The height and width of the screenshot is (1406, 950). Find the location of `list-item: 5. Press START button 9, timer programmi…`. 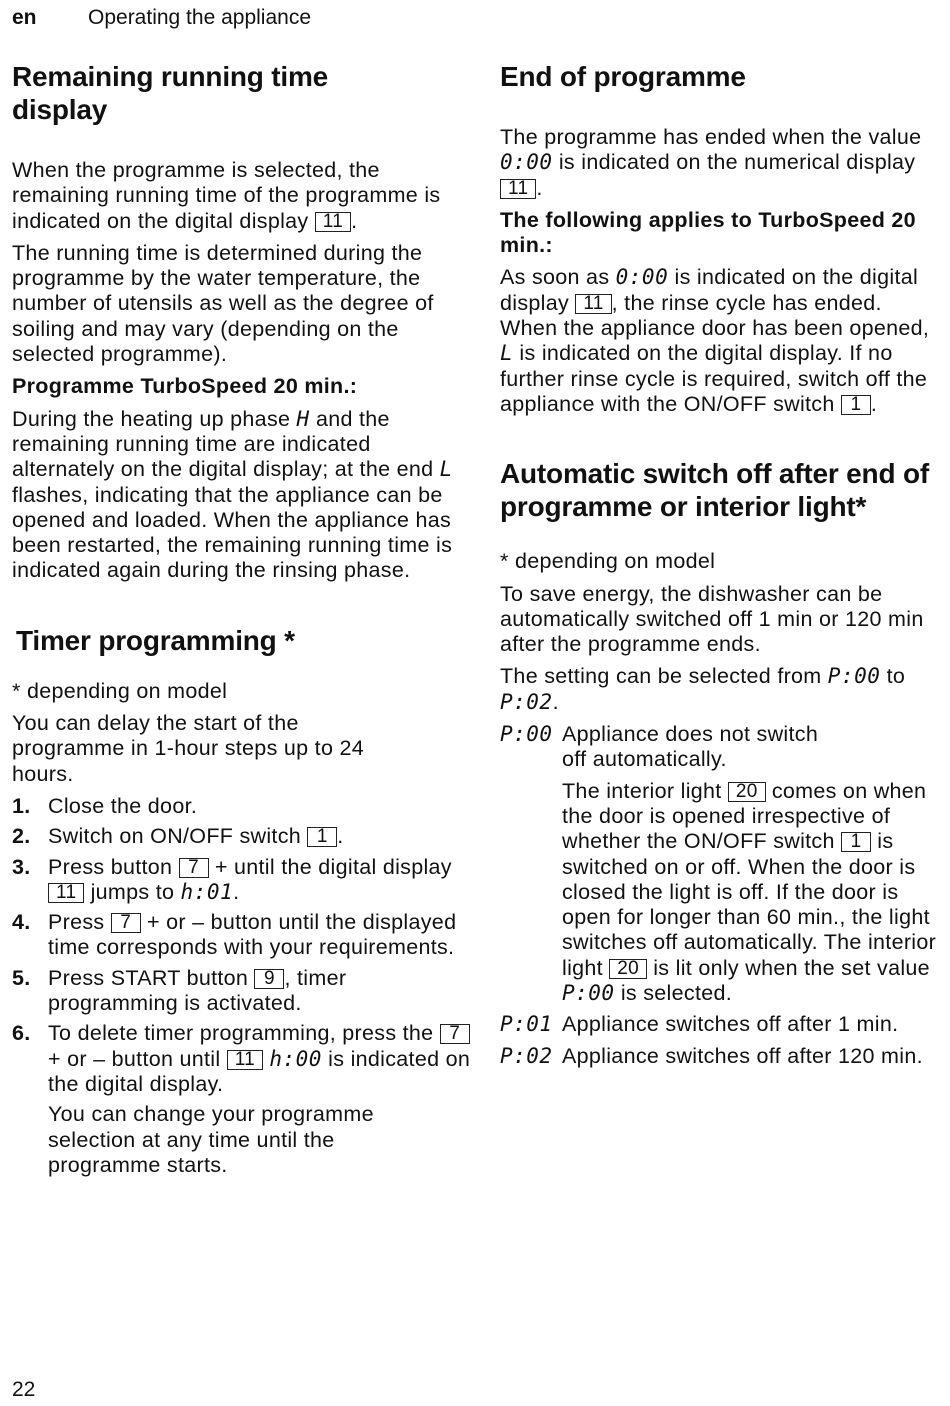

list-item: 5. Press START button 9, timer programmi… is located at coordinates (179, 990).